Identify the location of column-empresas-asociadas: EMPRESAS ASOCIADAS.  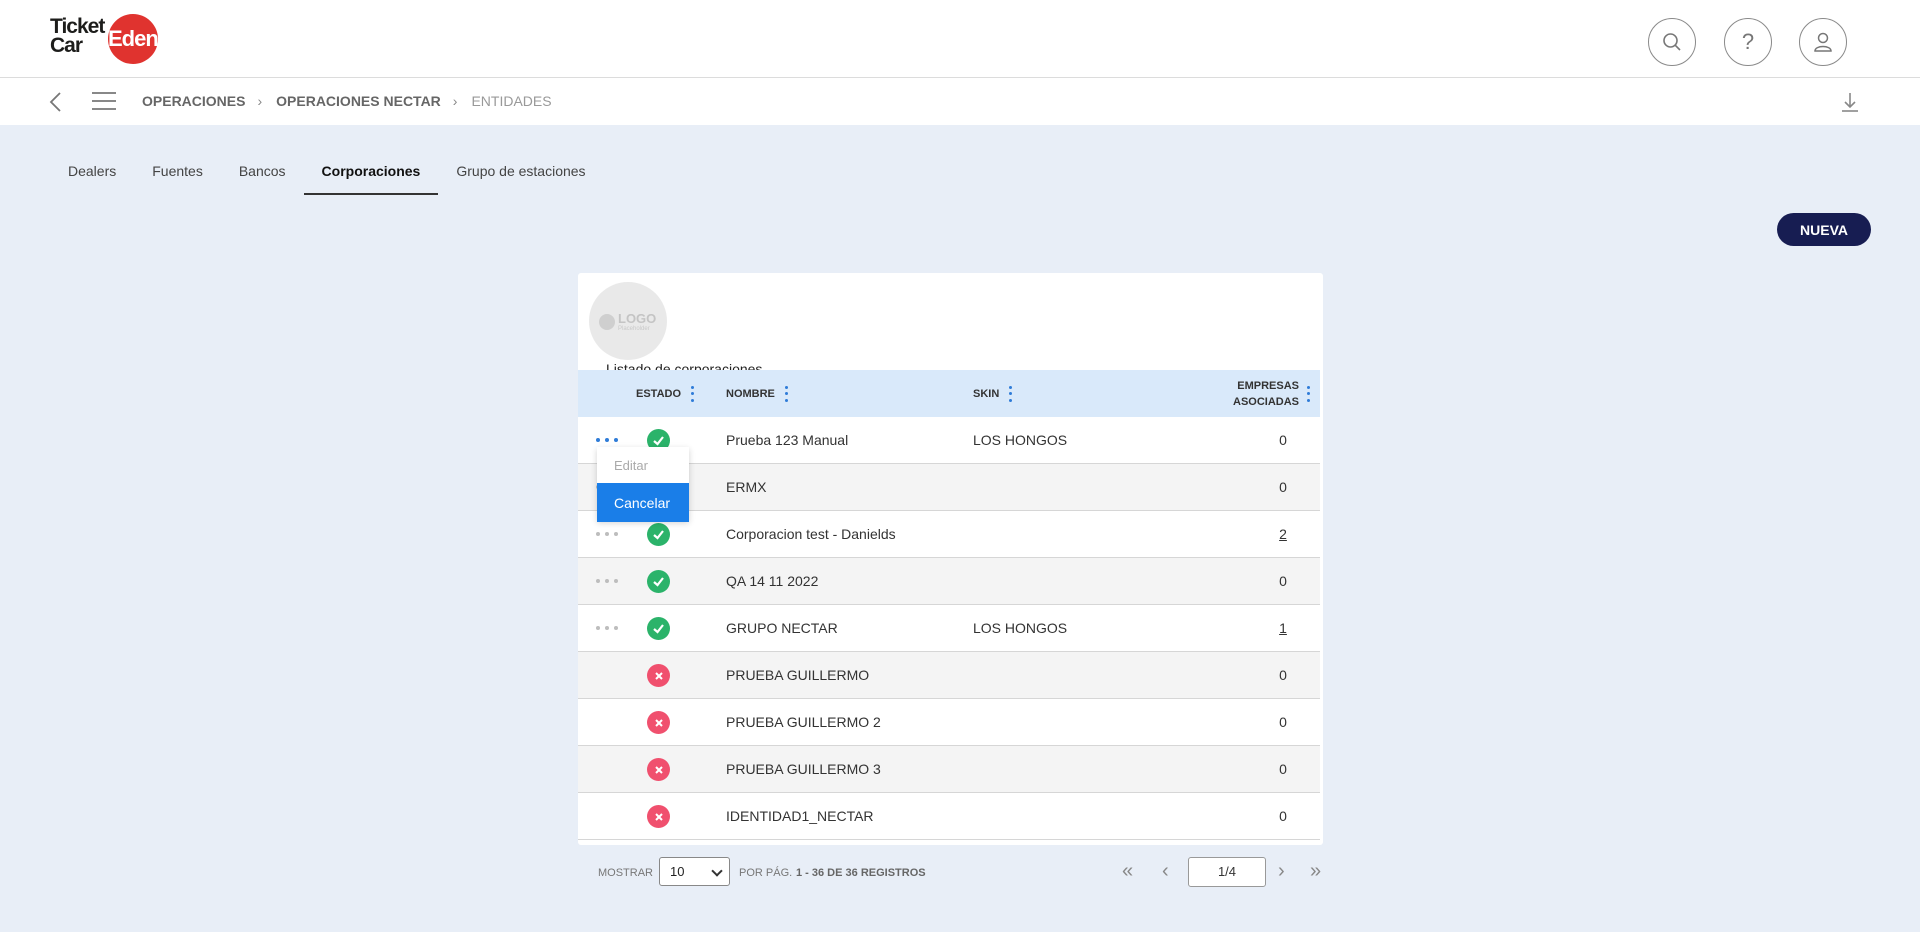
(1272, 394).